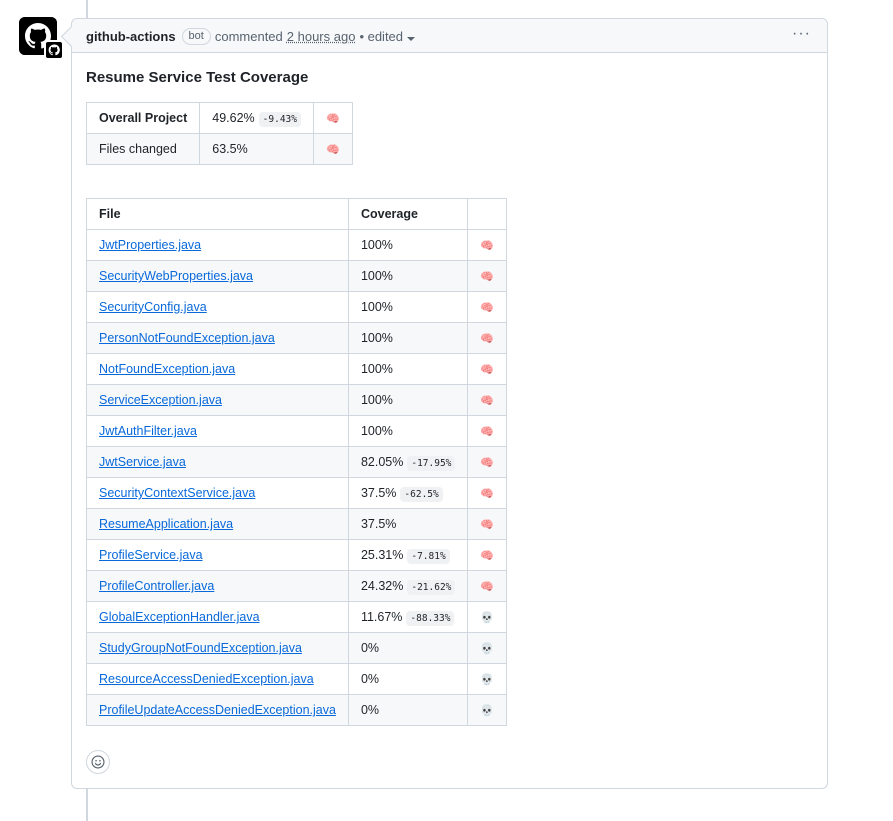 The image size is (893, 821). What do you see at coordinates (153, 307) in the screenshot?
I see `file-link: SecurityConfig.java` at bounding box center [153, 307].